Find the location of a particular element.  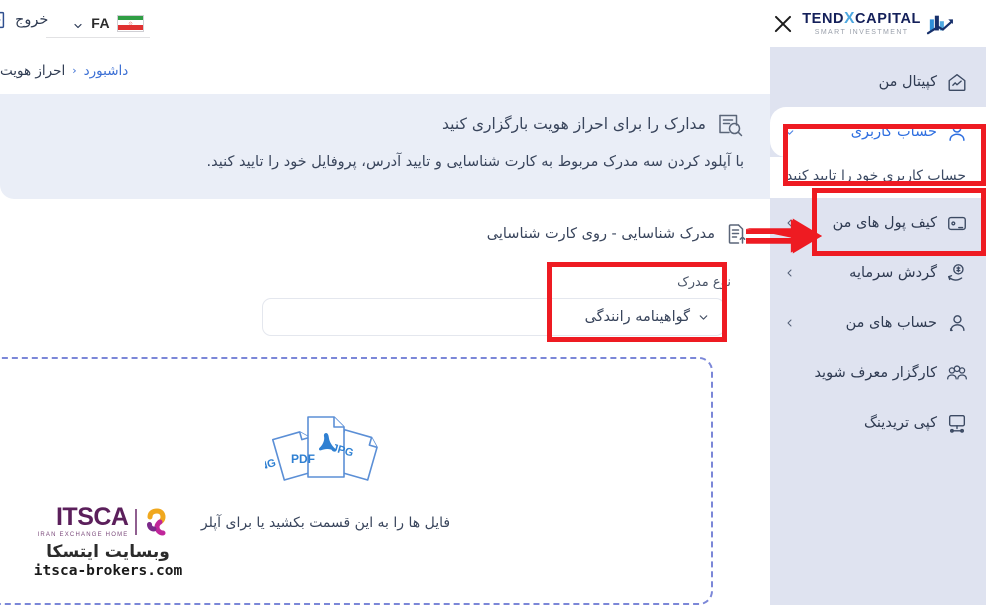

people-group-icon is located at coordinates (957, 373).